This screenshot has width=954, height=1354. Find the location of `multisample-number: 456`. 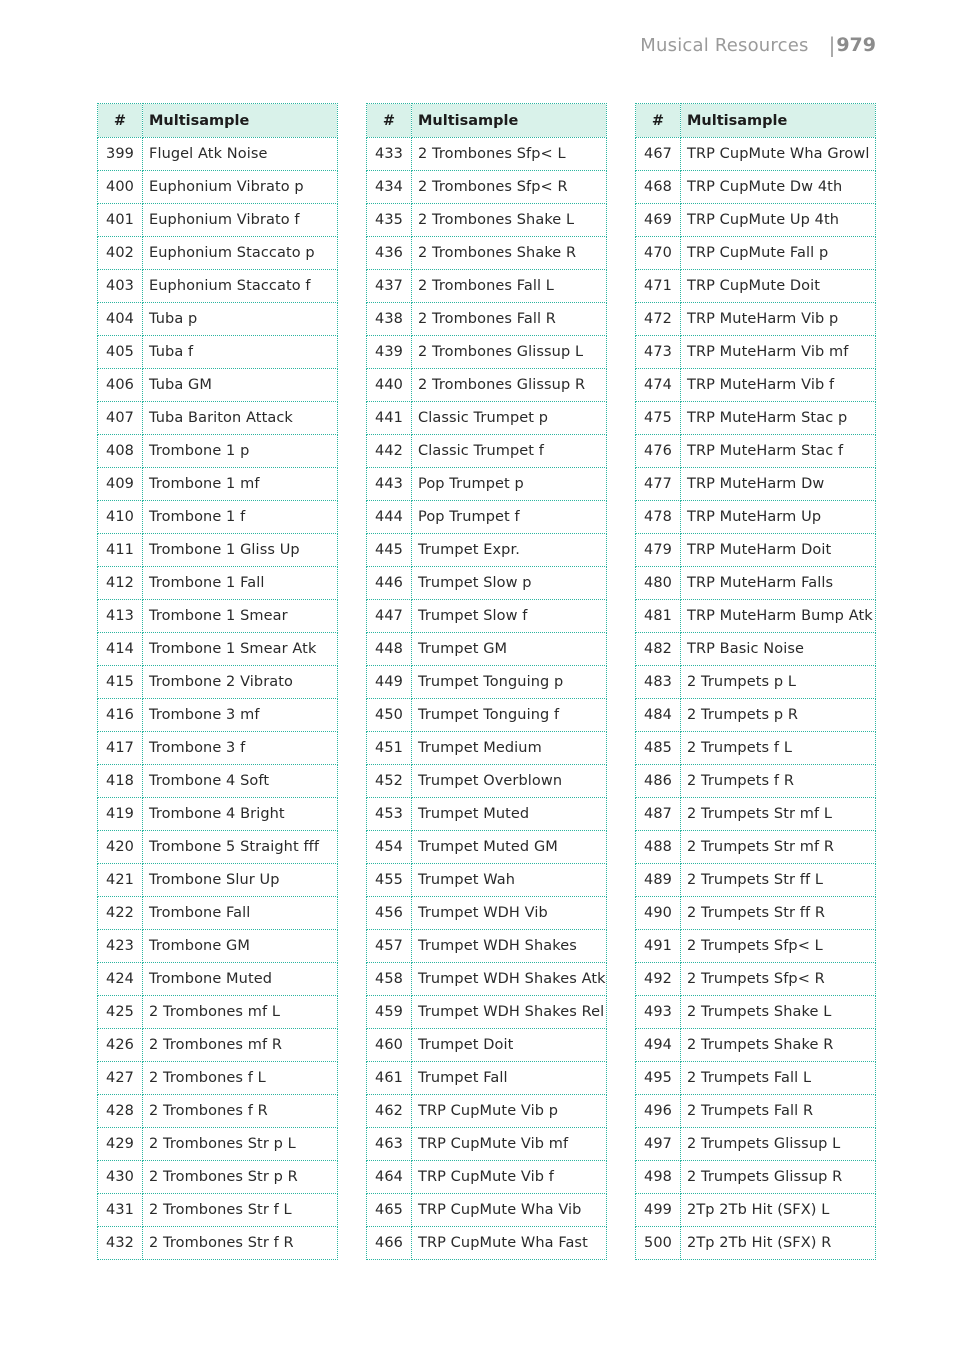

multisample-number: 456 is located at coordinates (389, 913).